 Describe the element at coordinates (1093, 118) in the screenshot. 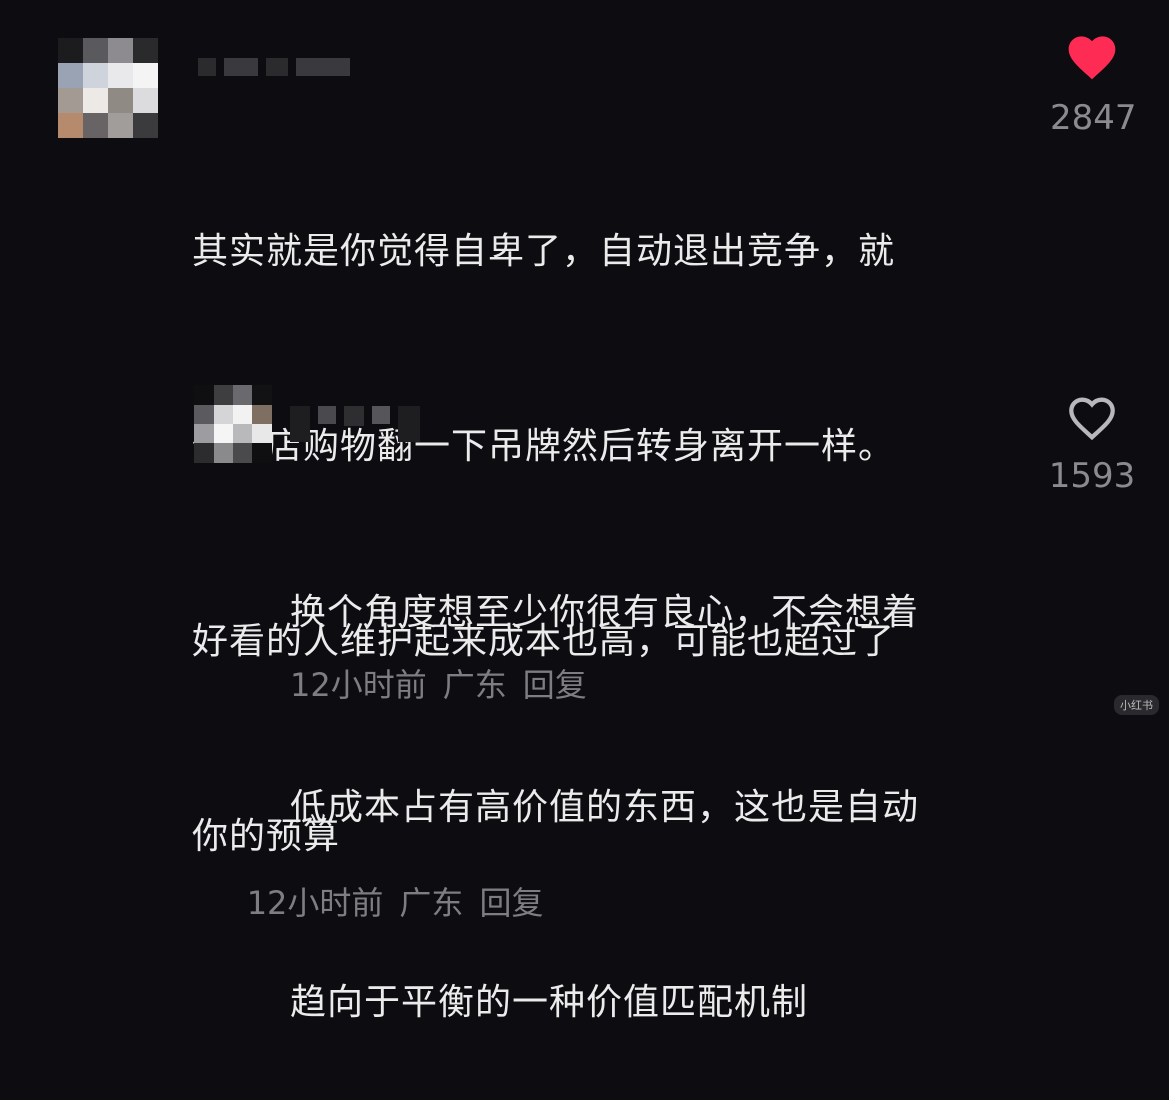

I see `like-count: 2847` at that location.